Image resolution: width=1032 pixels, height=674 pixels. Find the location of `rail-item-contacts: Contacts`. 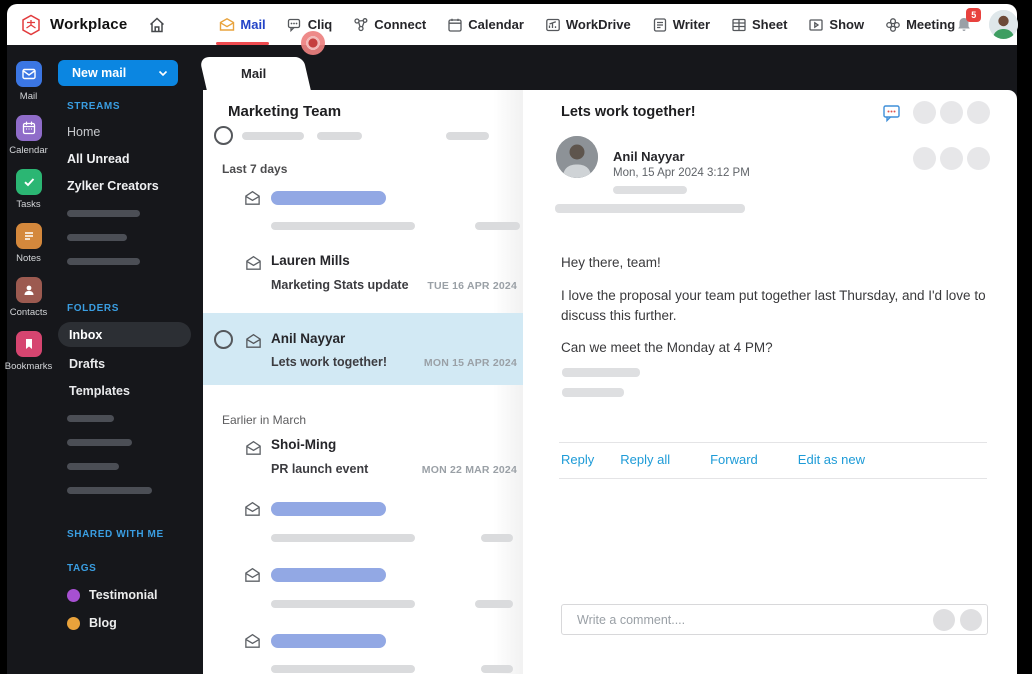

rail-item-contacts: Contacts is located at coordinates (28, 297).